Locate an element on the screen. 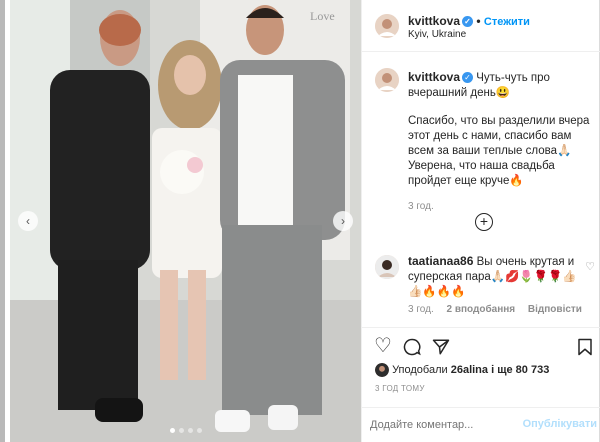 The height and width of the screenshot is (442, 600). follow-button: Стежити is located at coordinates (507, 22).